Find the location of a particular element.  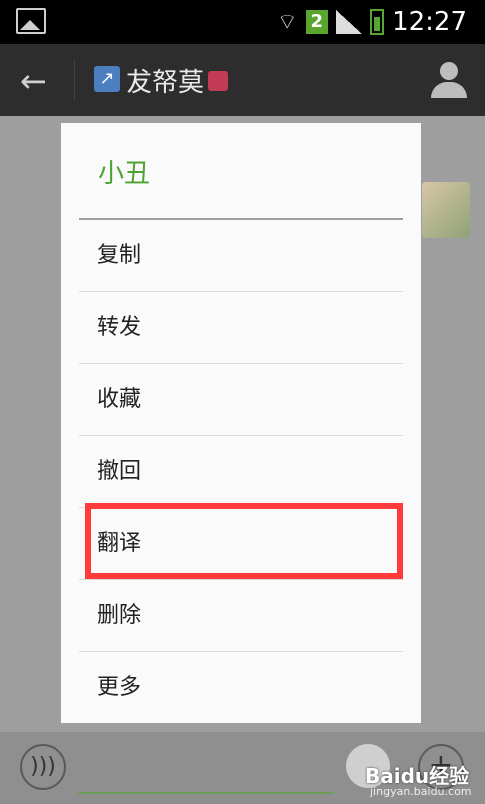

app-icon: ↗ is located at coordinates (107, 79).